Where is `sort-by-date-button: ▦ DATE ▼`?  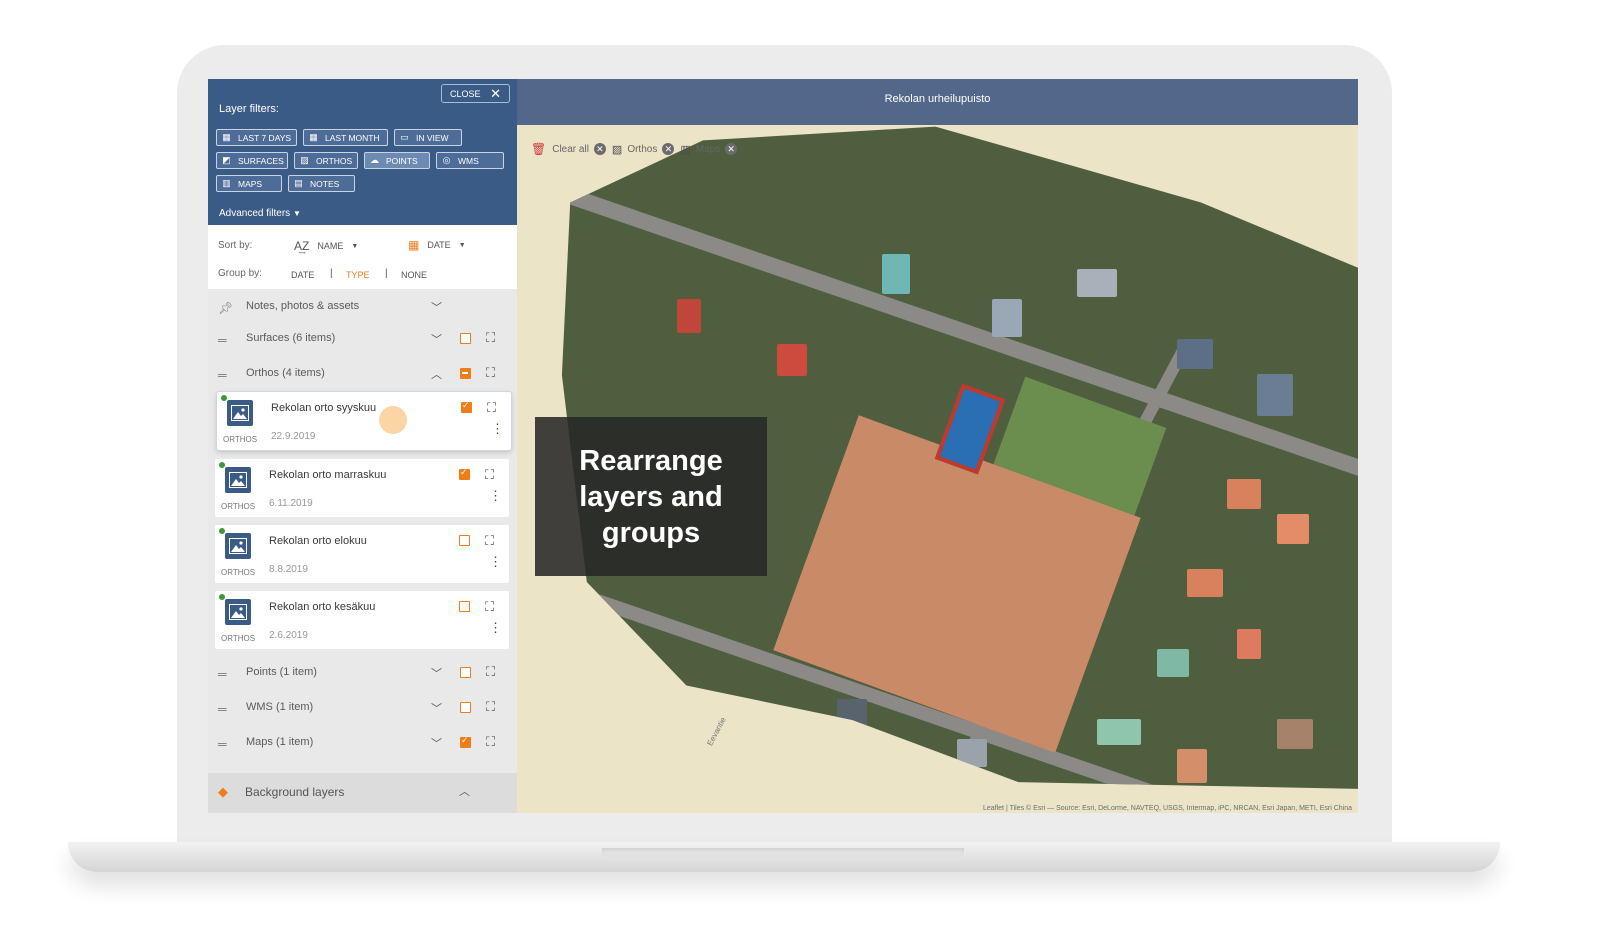 sort-by-date-button: ▦ DATE ▼ is located at coordinates (437, 245).